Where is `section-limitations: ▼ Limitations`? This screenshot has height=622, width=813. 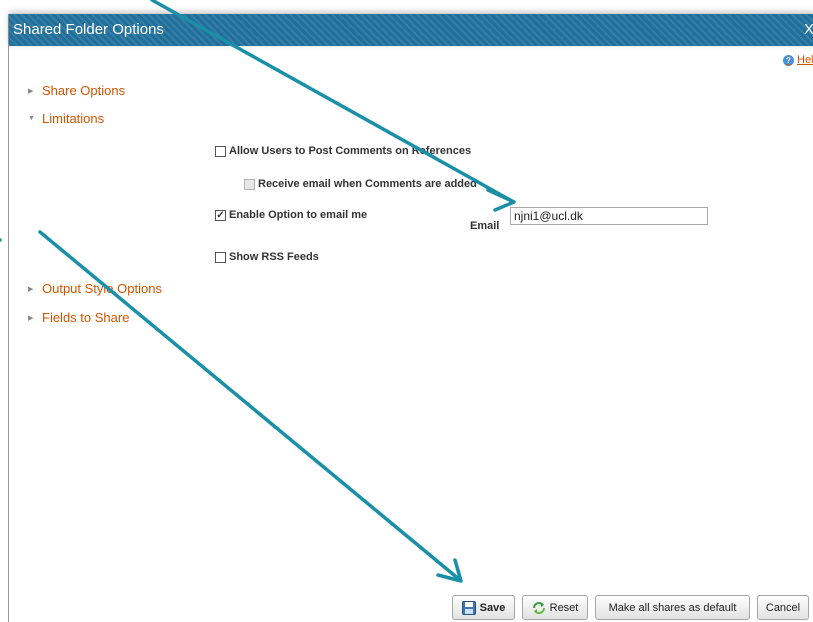
section-limitations: ▼ Limitations is located at coordinates (66, 118).